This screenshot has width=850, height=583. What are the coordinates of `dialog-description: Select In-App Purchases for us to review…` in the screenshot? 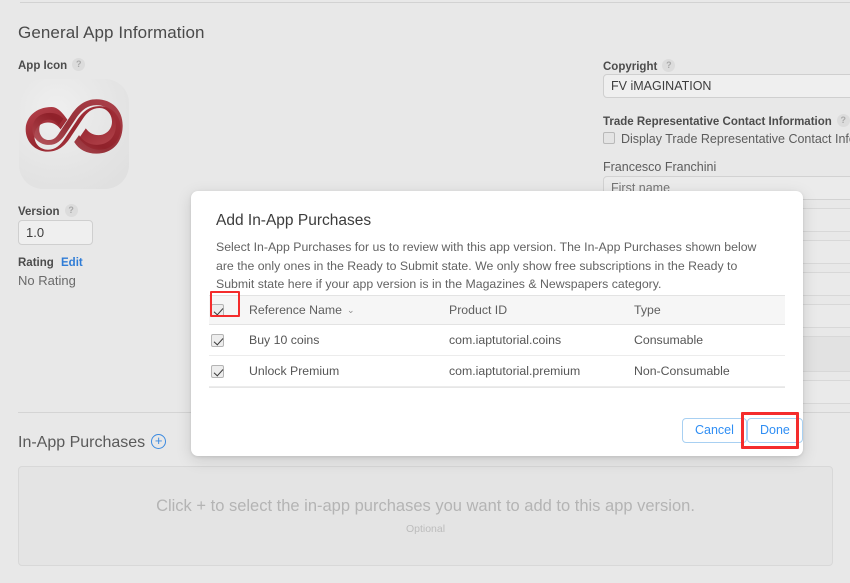 It's located at (486, 266).